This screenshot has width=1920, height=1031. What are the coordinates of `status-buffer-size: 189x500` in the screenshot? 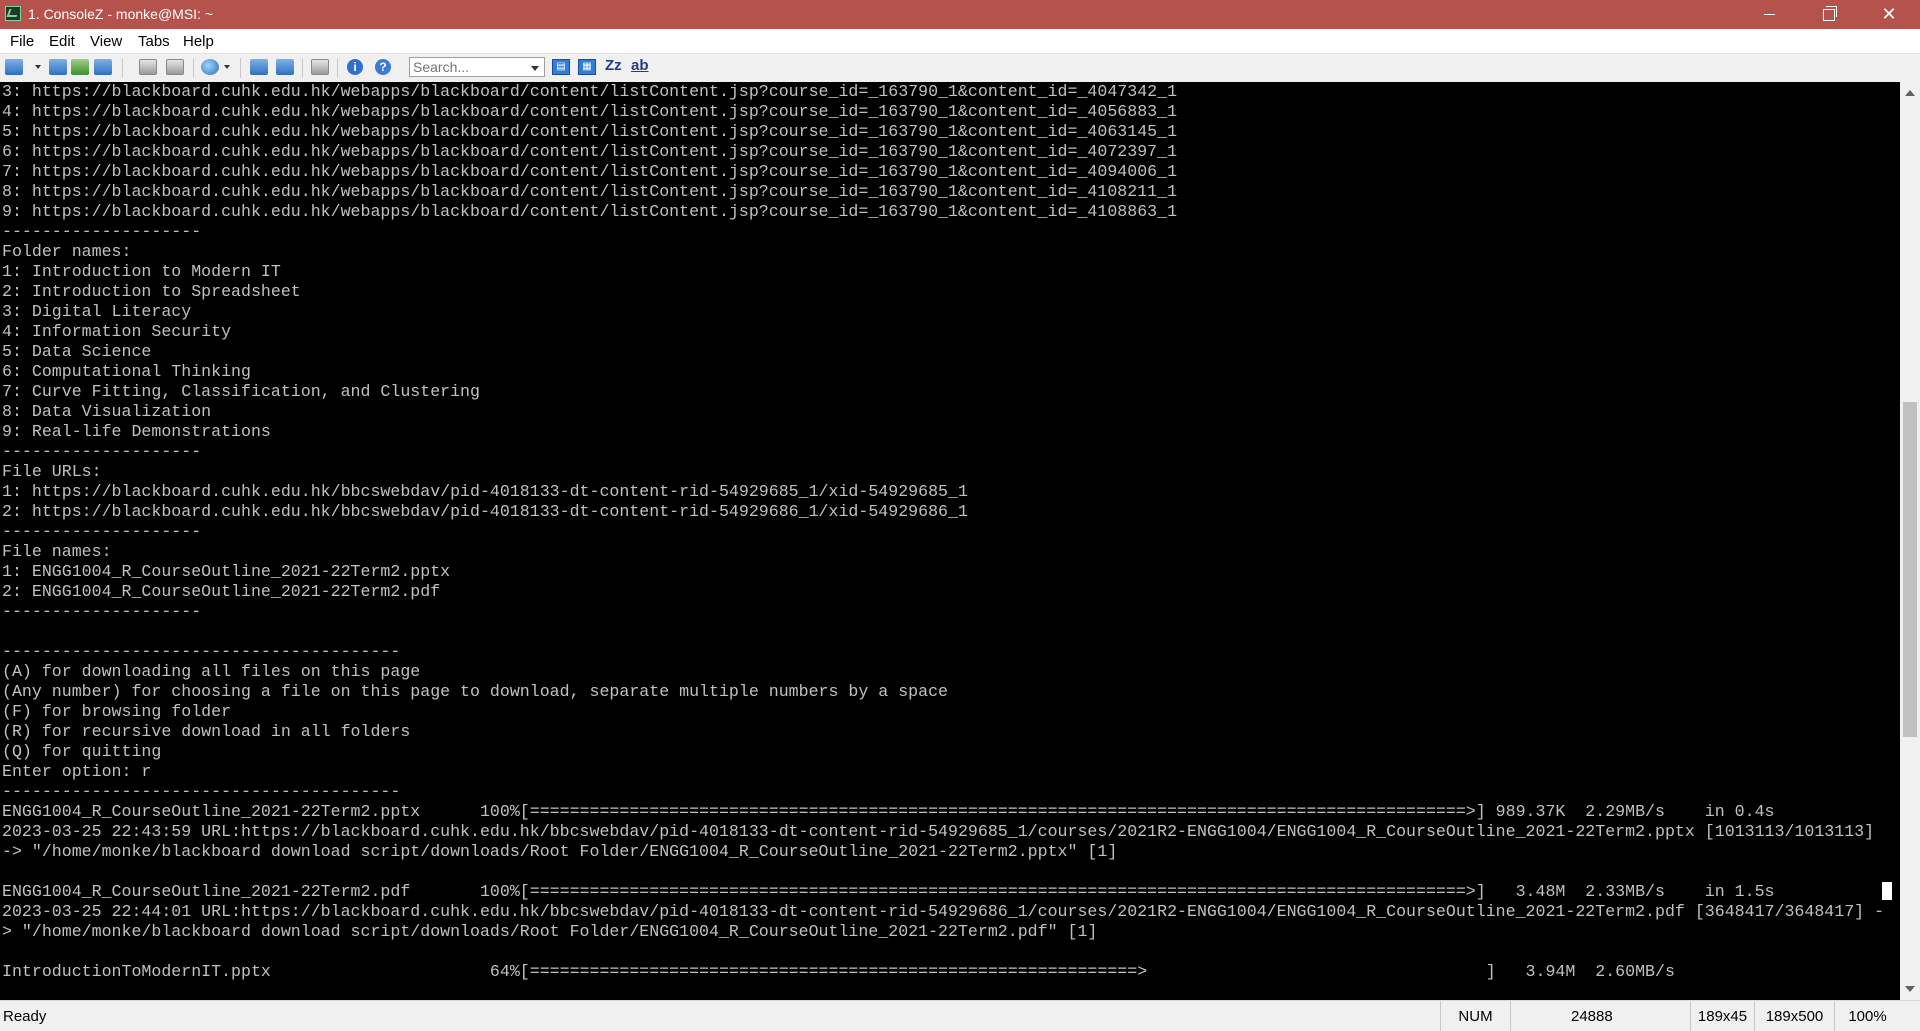 It's located at (1794, 1016).